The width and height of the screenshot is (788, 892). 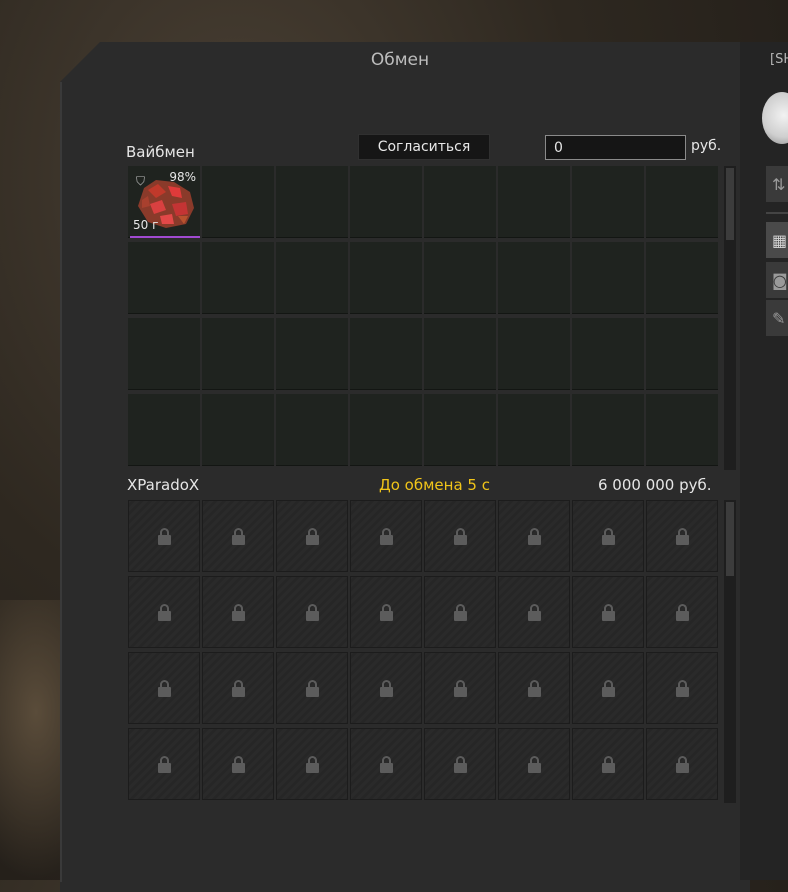 What do you see at coordinates (730, 539) in the screenshot?
I see `their-scroll-thumb` at bounding box center [730, 539].